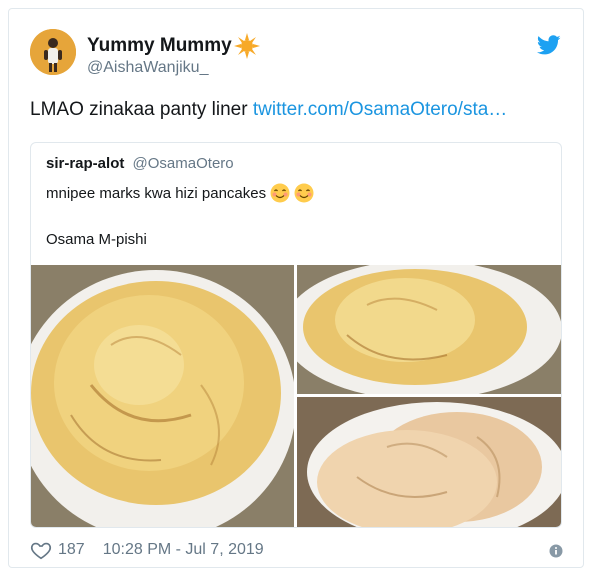  I want to click on heart-icon, so click(41, 550).